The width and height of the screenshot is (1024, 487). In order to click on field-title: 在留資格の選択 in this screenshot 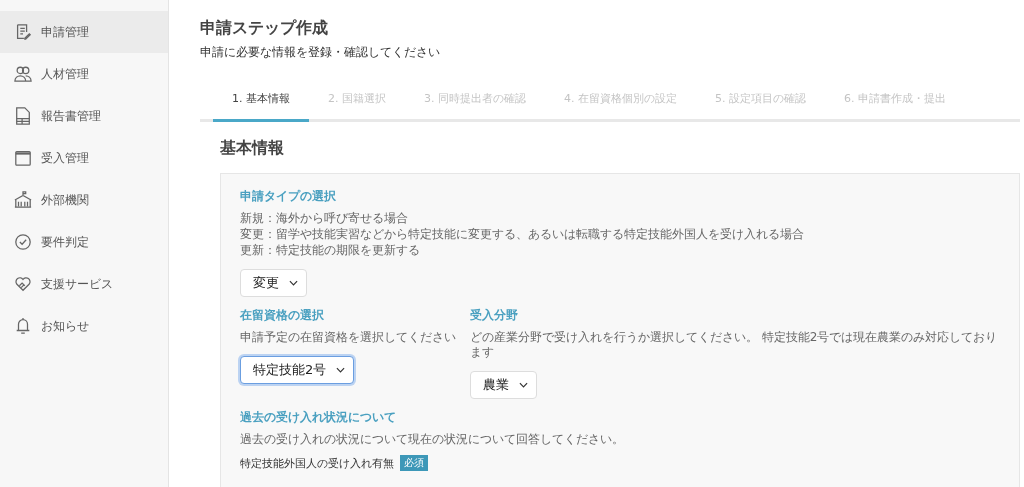, I will do `click(282, 315)`.